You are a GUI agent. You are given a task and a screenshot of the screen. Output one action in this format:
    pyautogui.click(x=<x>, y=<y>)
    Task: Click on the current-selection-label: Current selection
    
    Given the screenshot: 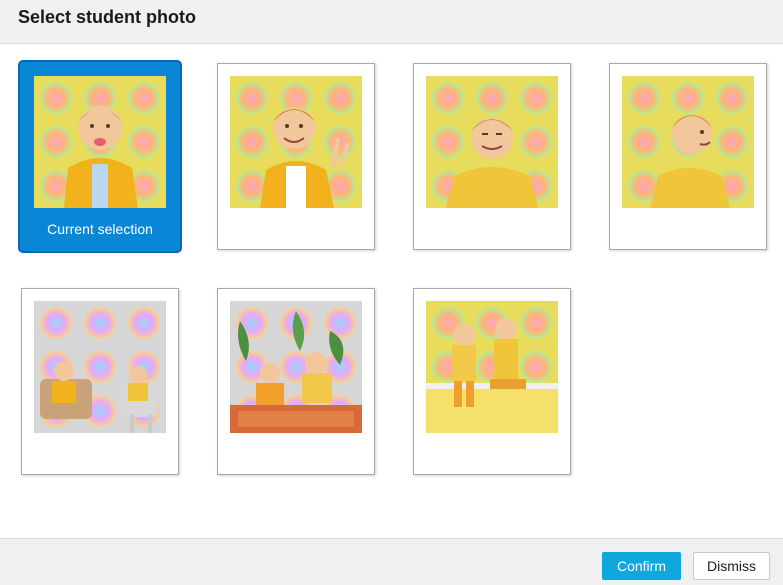 What is the action you would take?
    pyautogui.click(x=100, y=229)
    